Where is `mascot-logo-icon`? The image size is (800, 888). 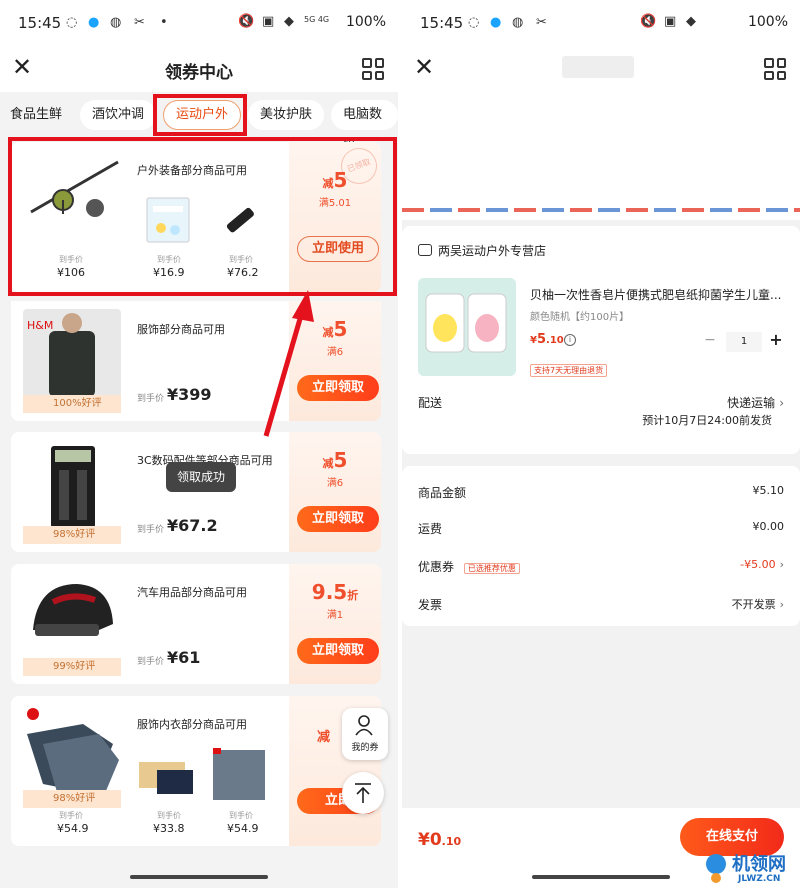 mascot-logo-icon is located at coordinates (716, 868).